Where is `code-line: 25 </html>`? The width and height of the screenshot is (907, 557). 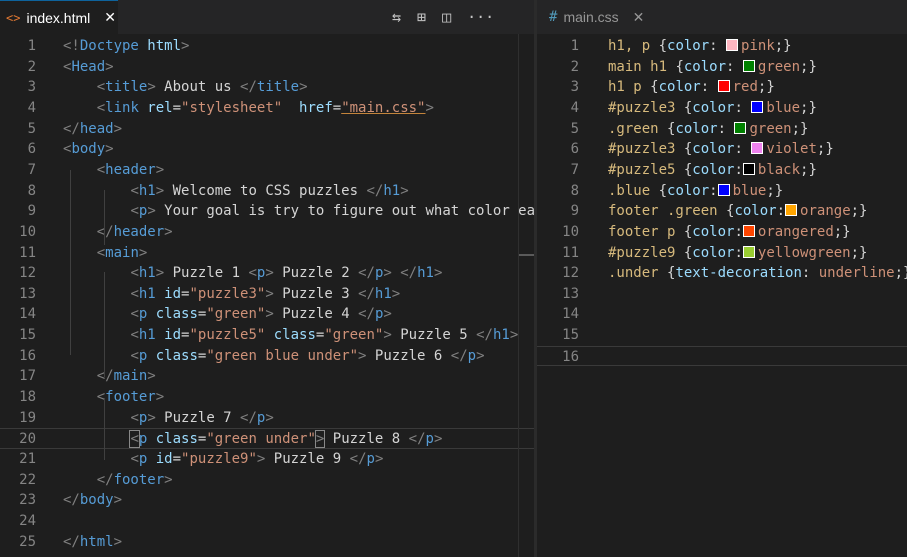 code-line: 25 </html> is located at coordinates (267, 542).